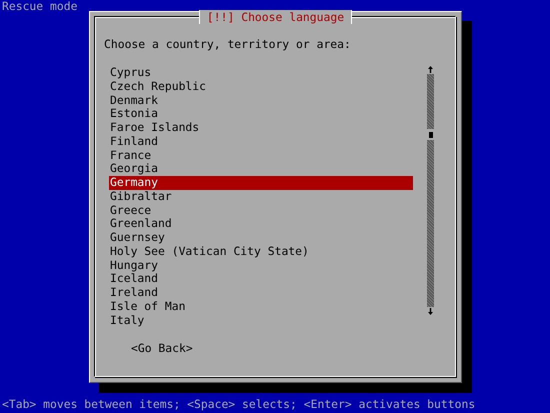  Describe the element at coordinates (430, 134) in the screenshot. I see `scrollbar-thumb` at that location.